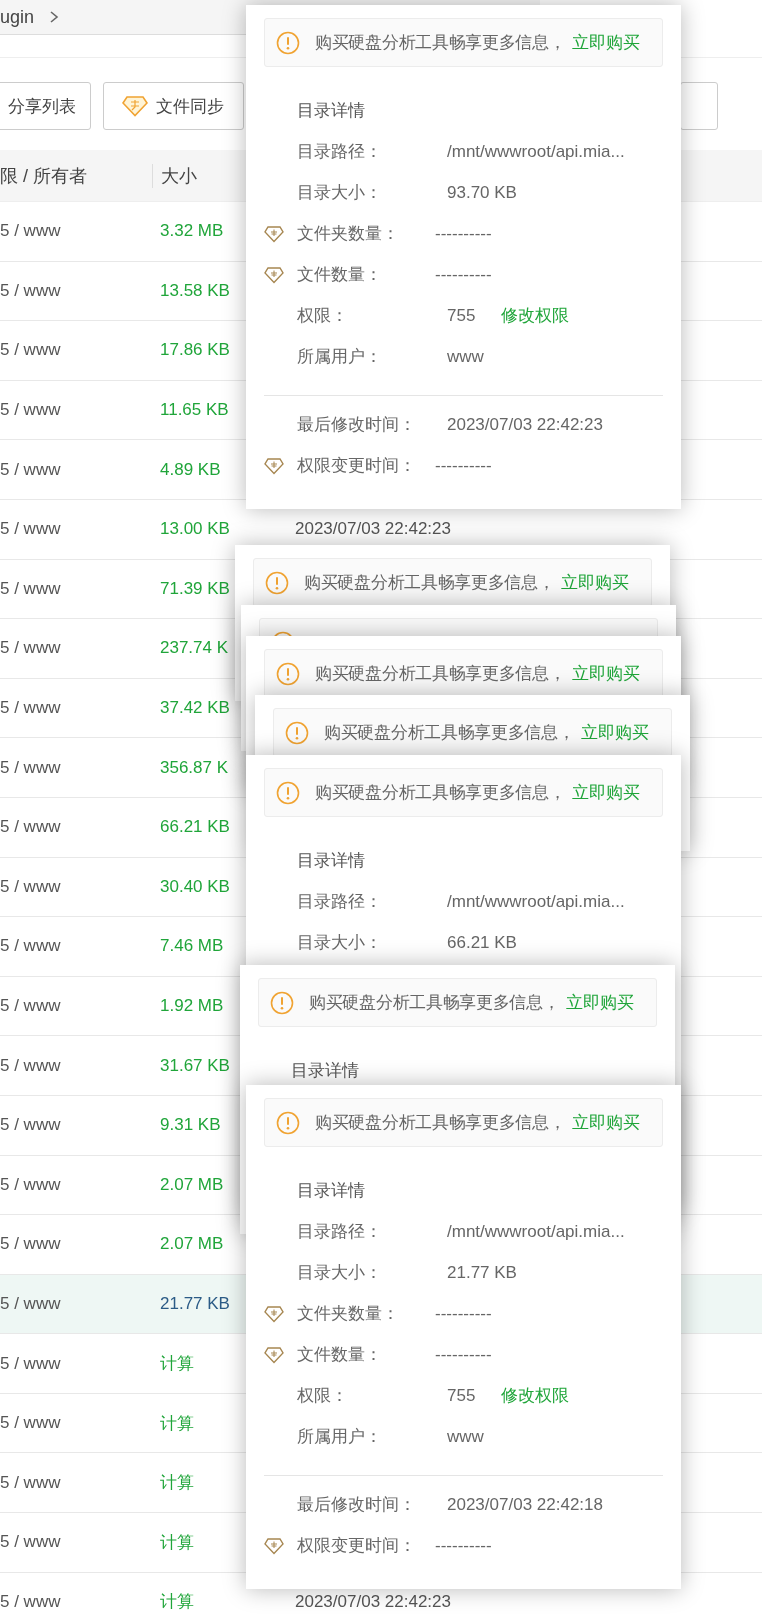 The height and width of the screenshot is (1619, 762). I want to click on table-cell: 13.00 KB, so click(195, 529).